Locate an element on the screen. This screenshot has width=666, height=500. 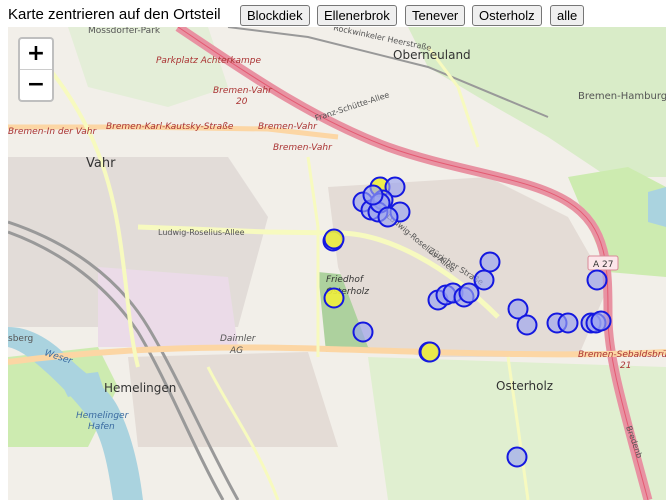
label-franz-schuette: Franz-Schütte-Allee is located at coordinates (352, 106).